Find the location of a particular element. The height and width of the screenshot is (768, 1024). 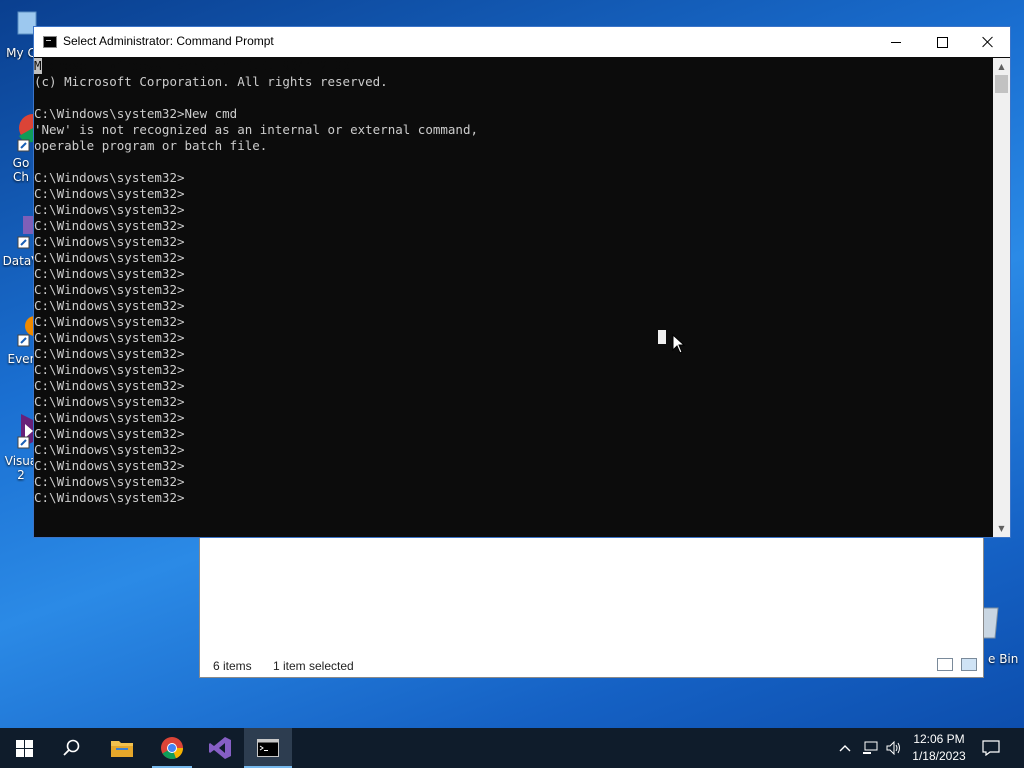

start-button is located at coordinates (24, 748).